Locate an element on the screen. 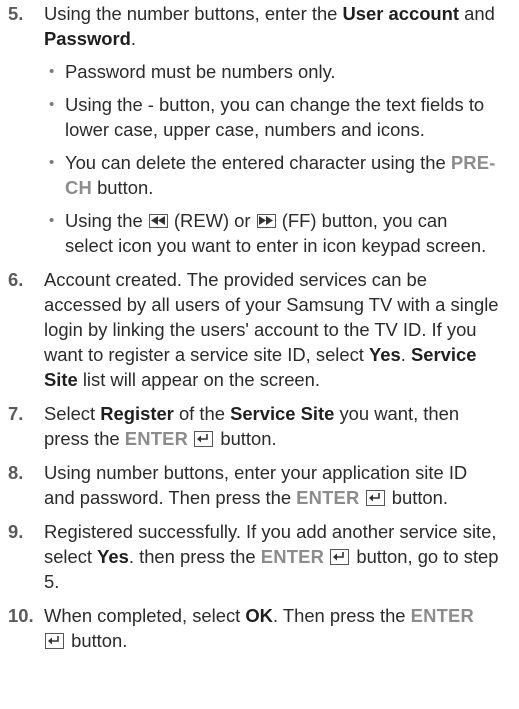 This screenshot has width=519, height=709. step-number: 9. is located at coordinates (16, 531).